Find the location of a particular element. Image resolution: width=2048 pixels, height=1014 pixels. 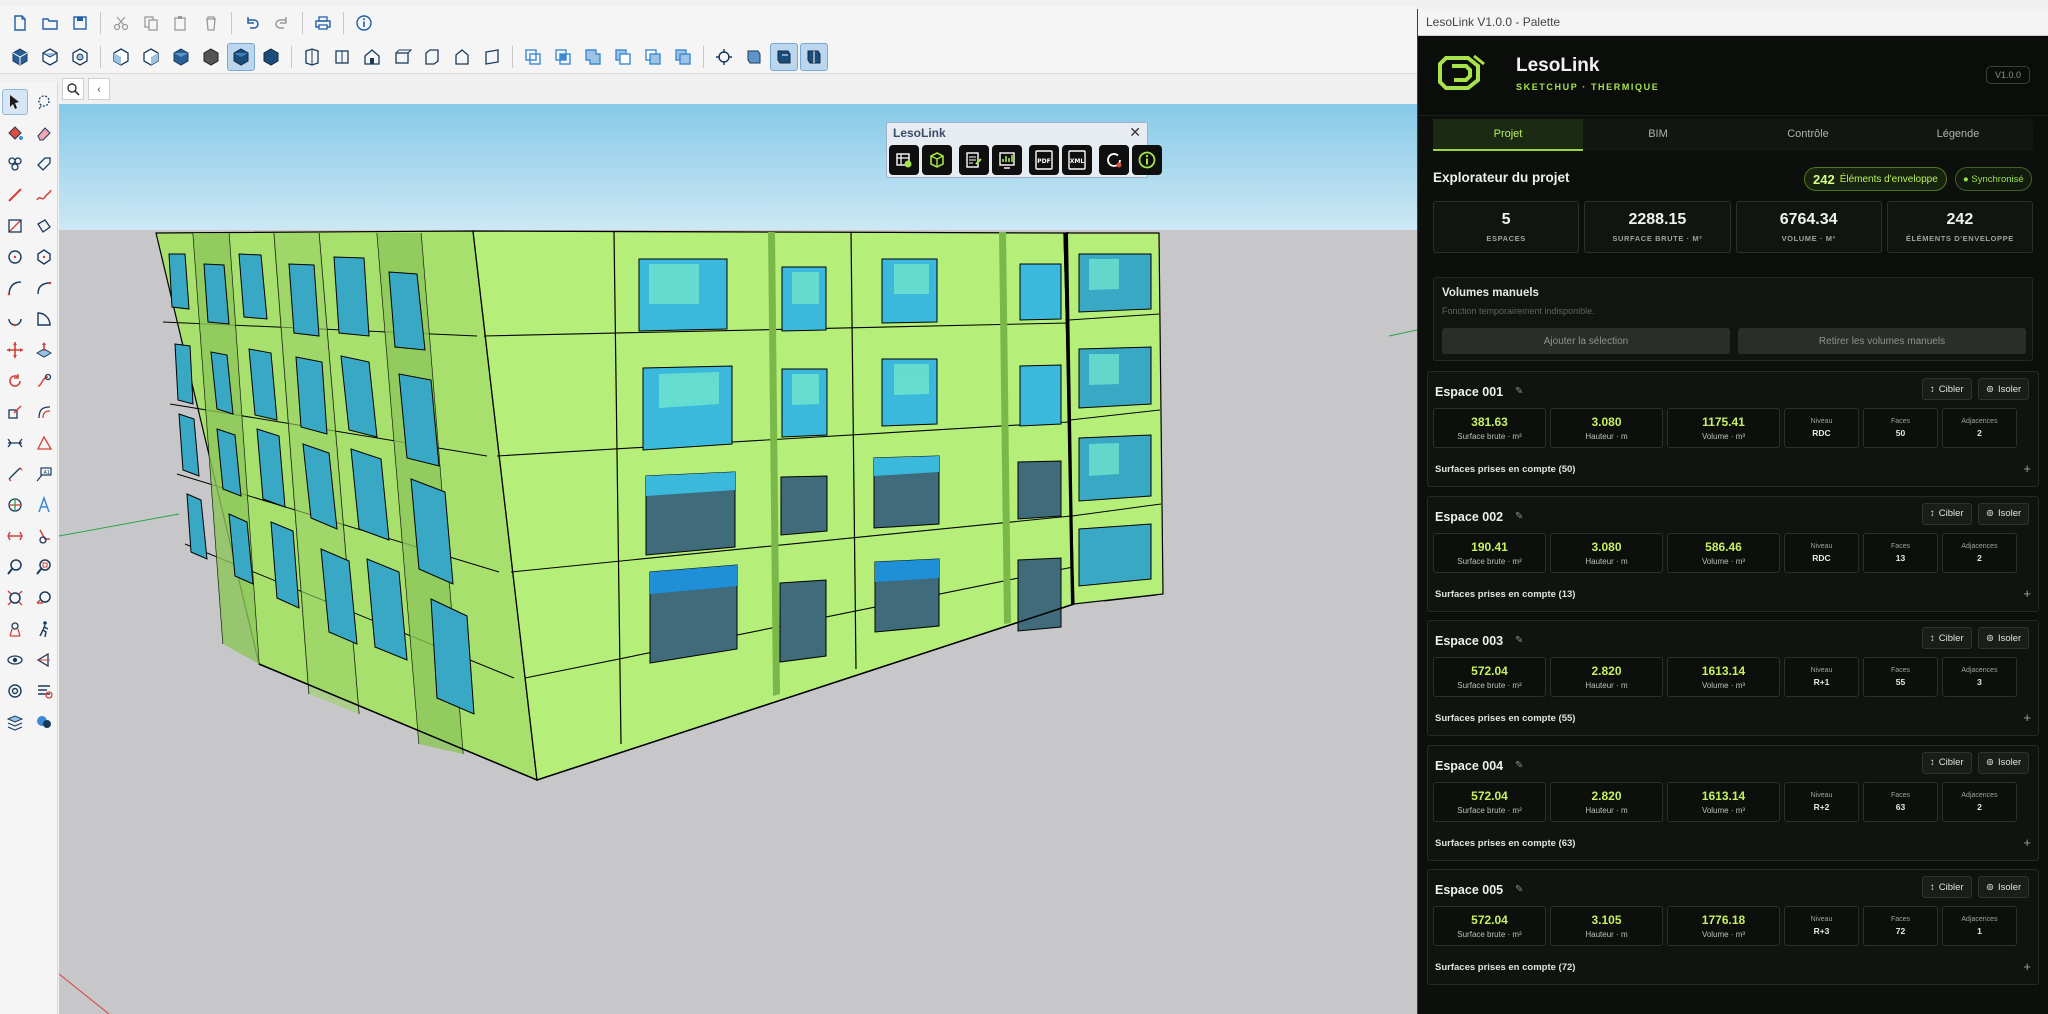

shaded-style-icon is located at coordinates (241, 56).